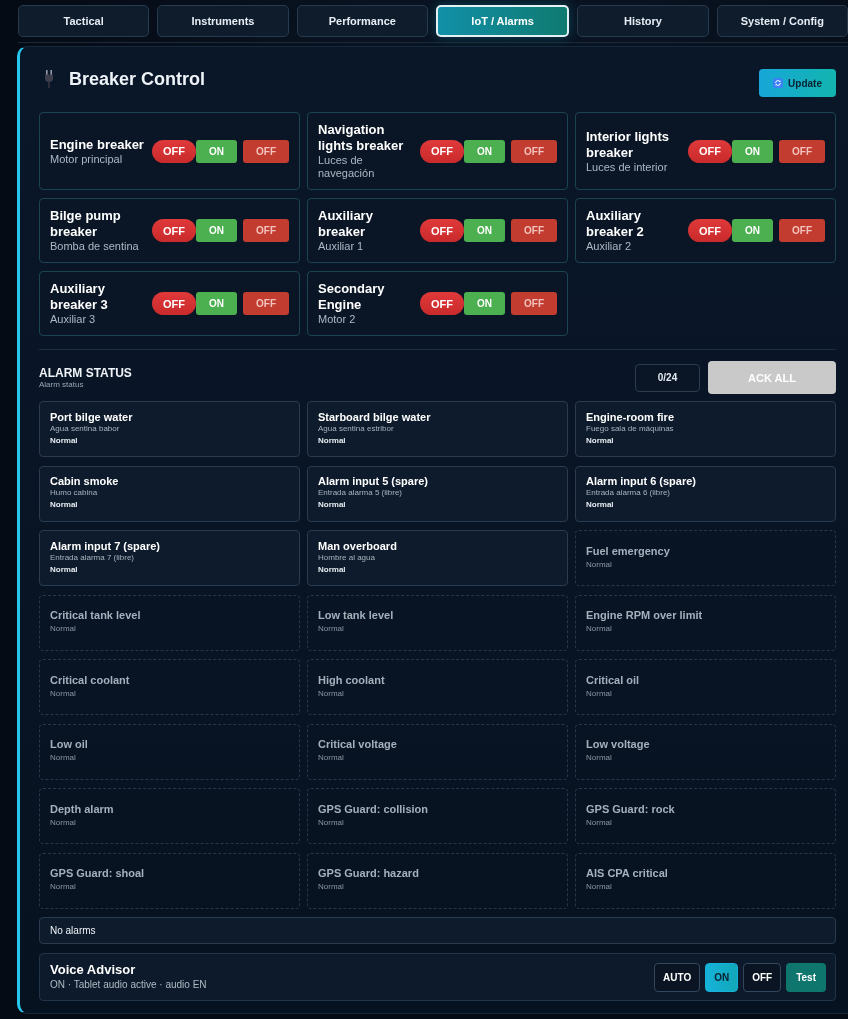  Describe the element at coordinates (97, 144) in the screenshot. I see `breaker-name: Engine breaker` at that location.